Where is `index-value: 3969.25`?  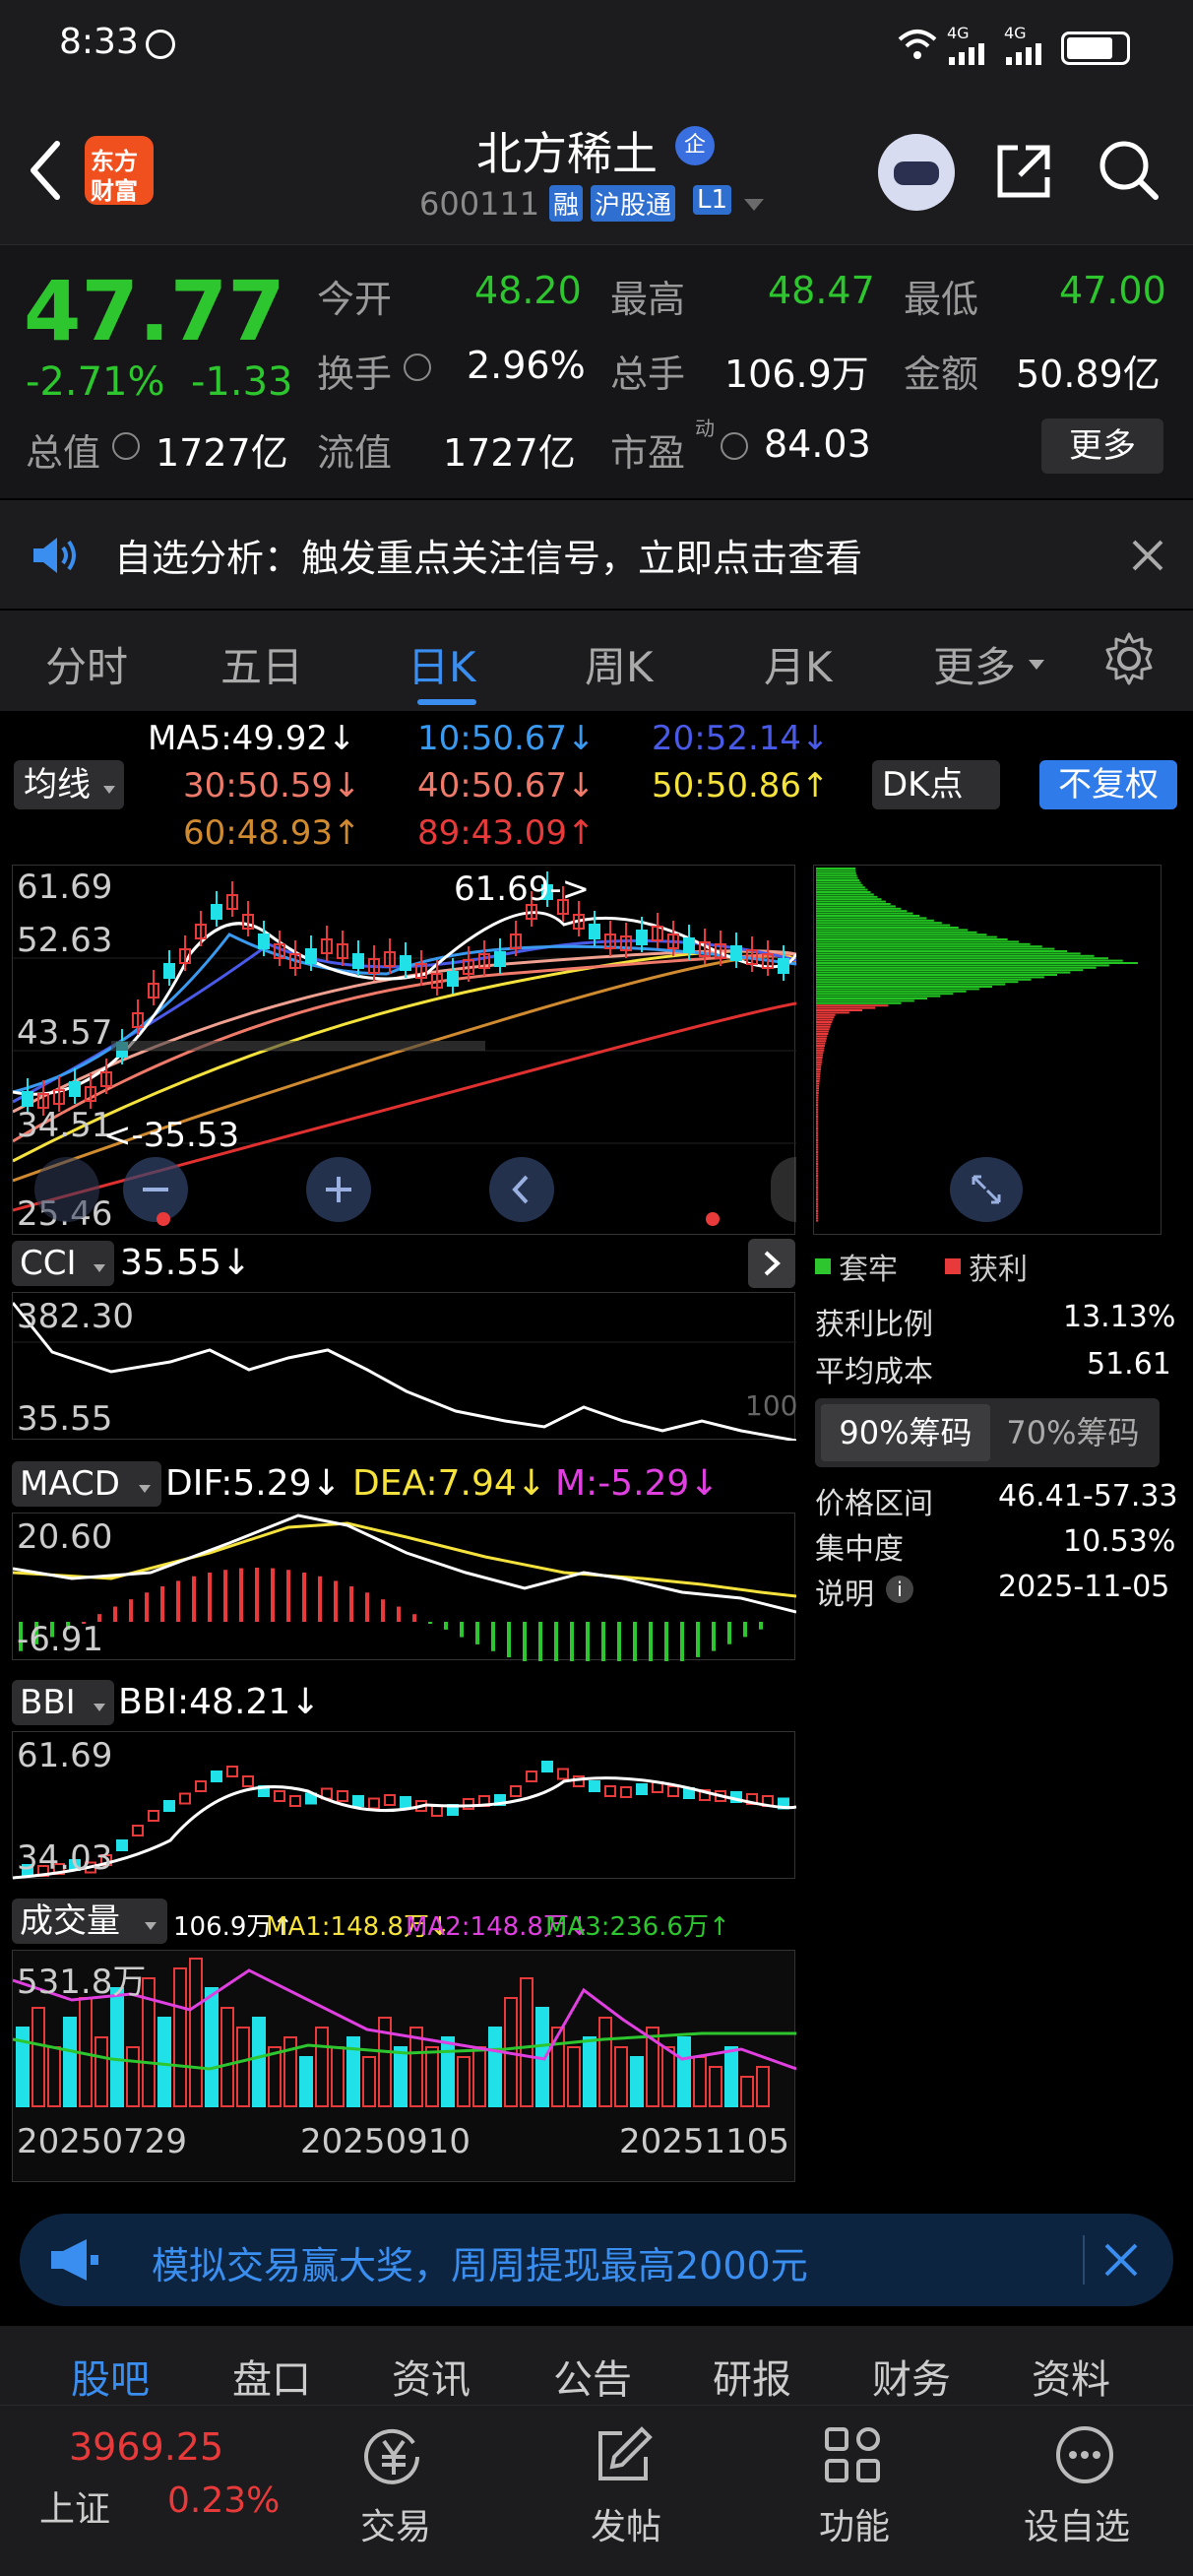
index-value: 3969.25 is located at coordinates (146, 2447).